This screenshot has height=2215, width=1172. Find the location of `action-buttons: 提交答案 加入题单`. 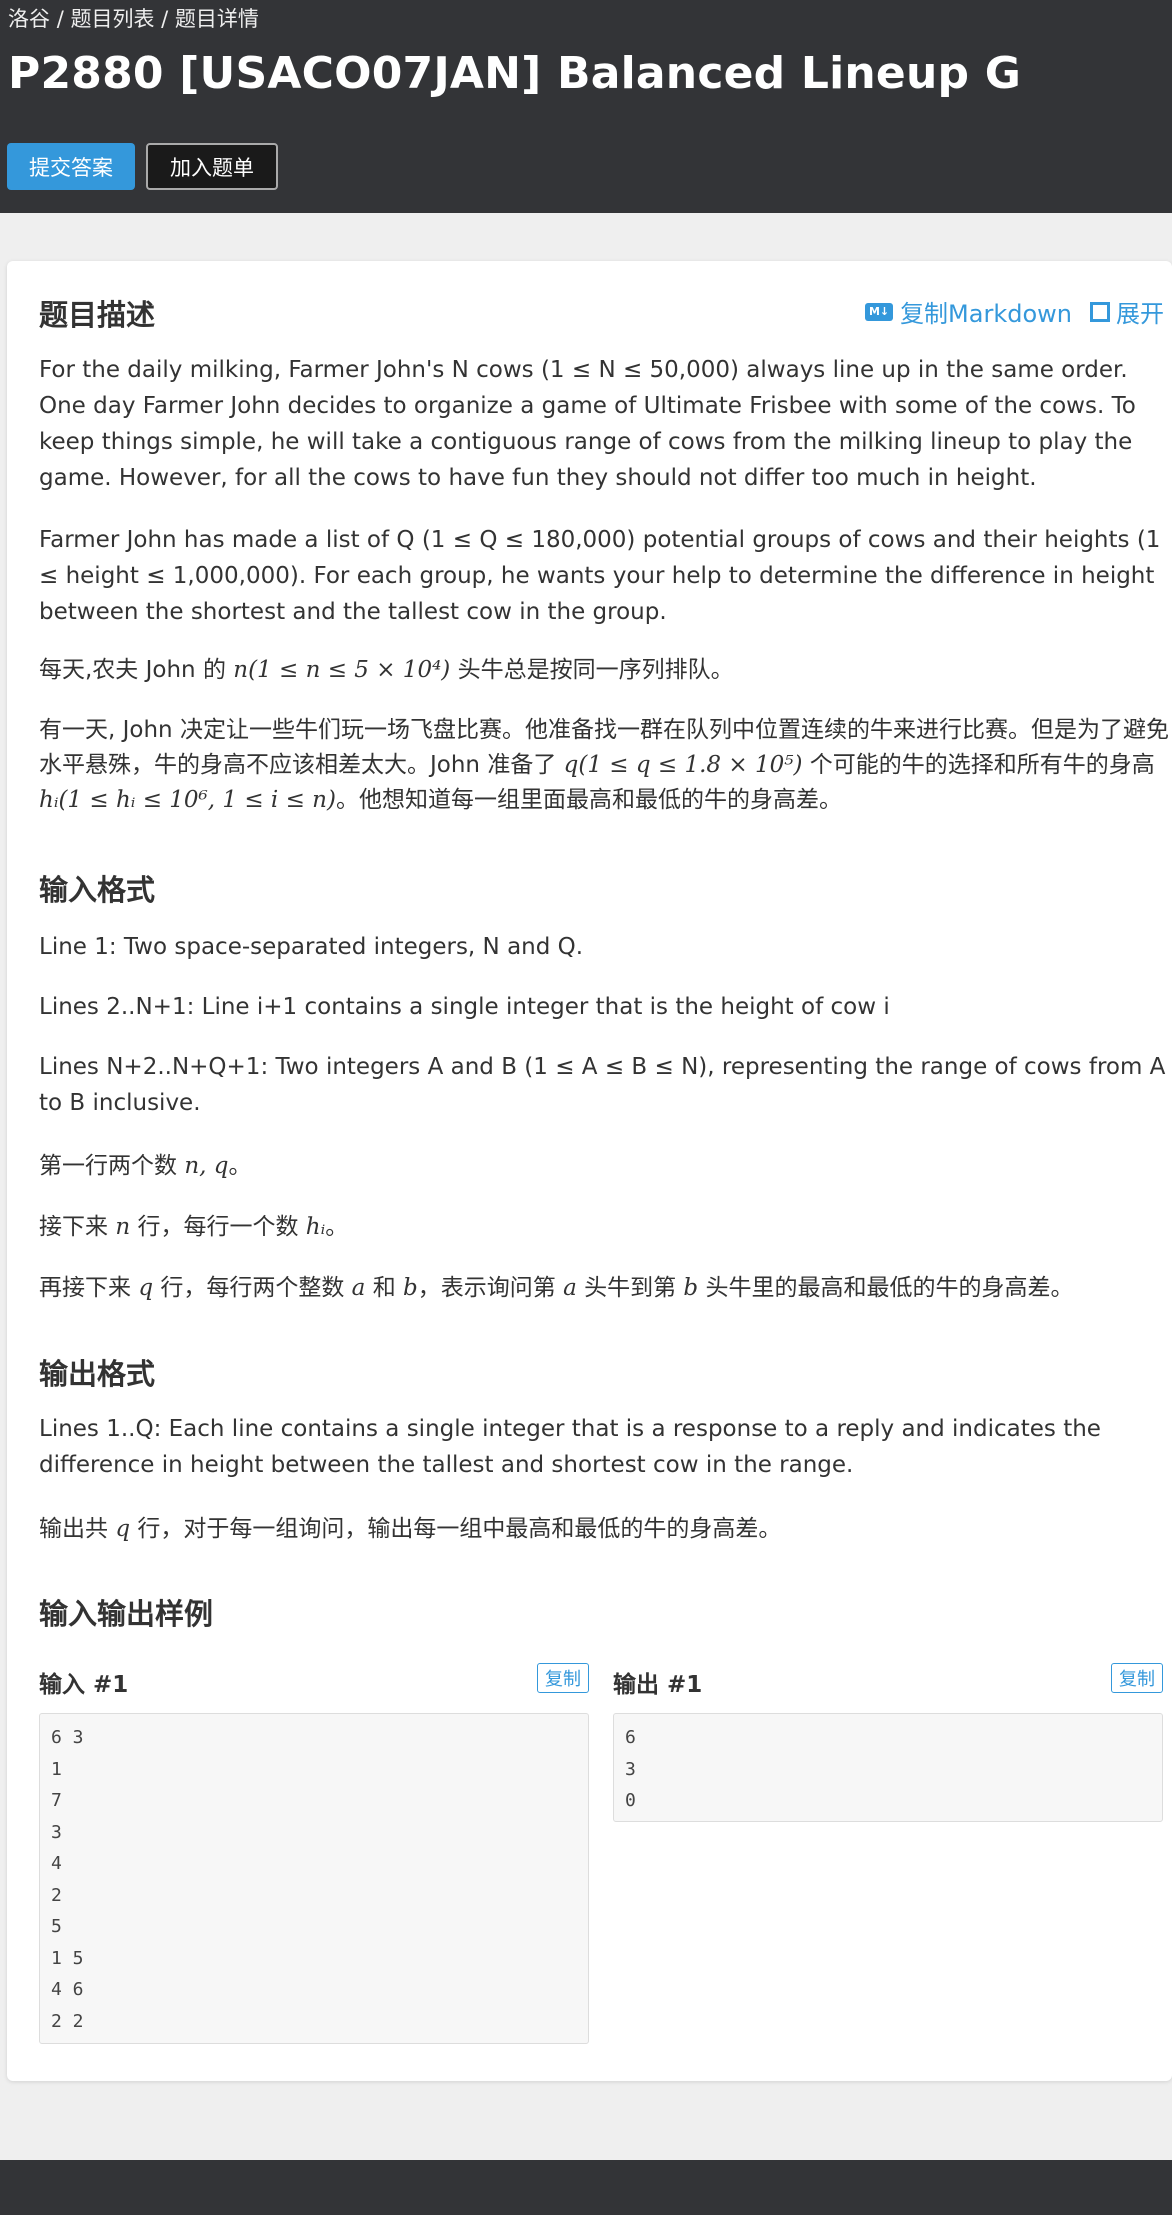

action-buttons: 提交答案 加入题单 is located at coordinates (142, 166).